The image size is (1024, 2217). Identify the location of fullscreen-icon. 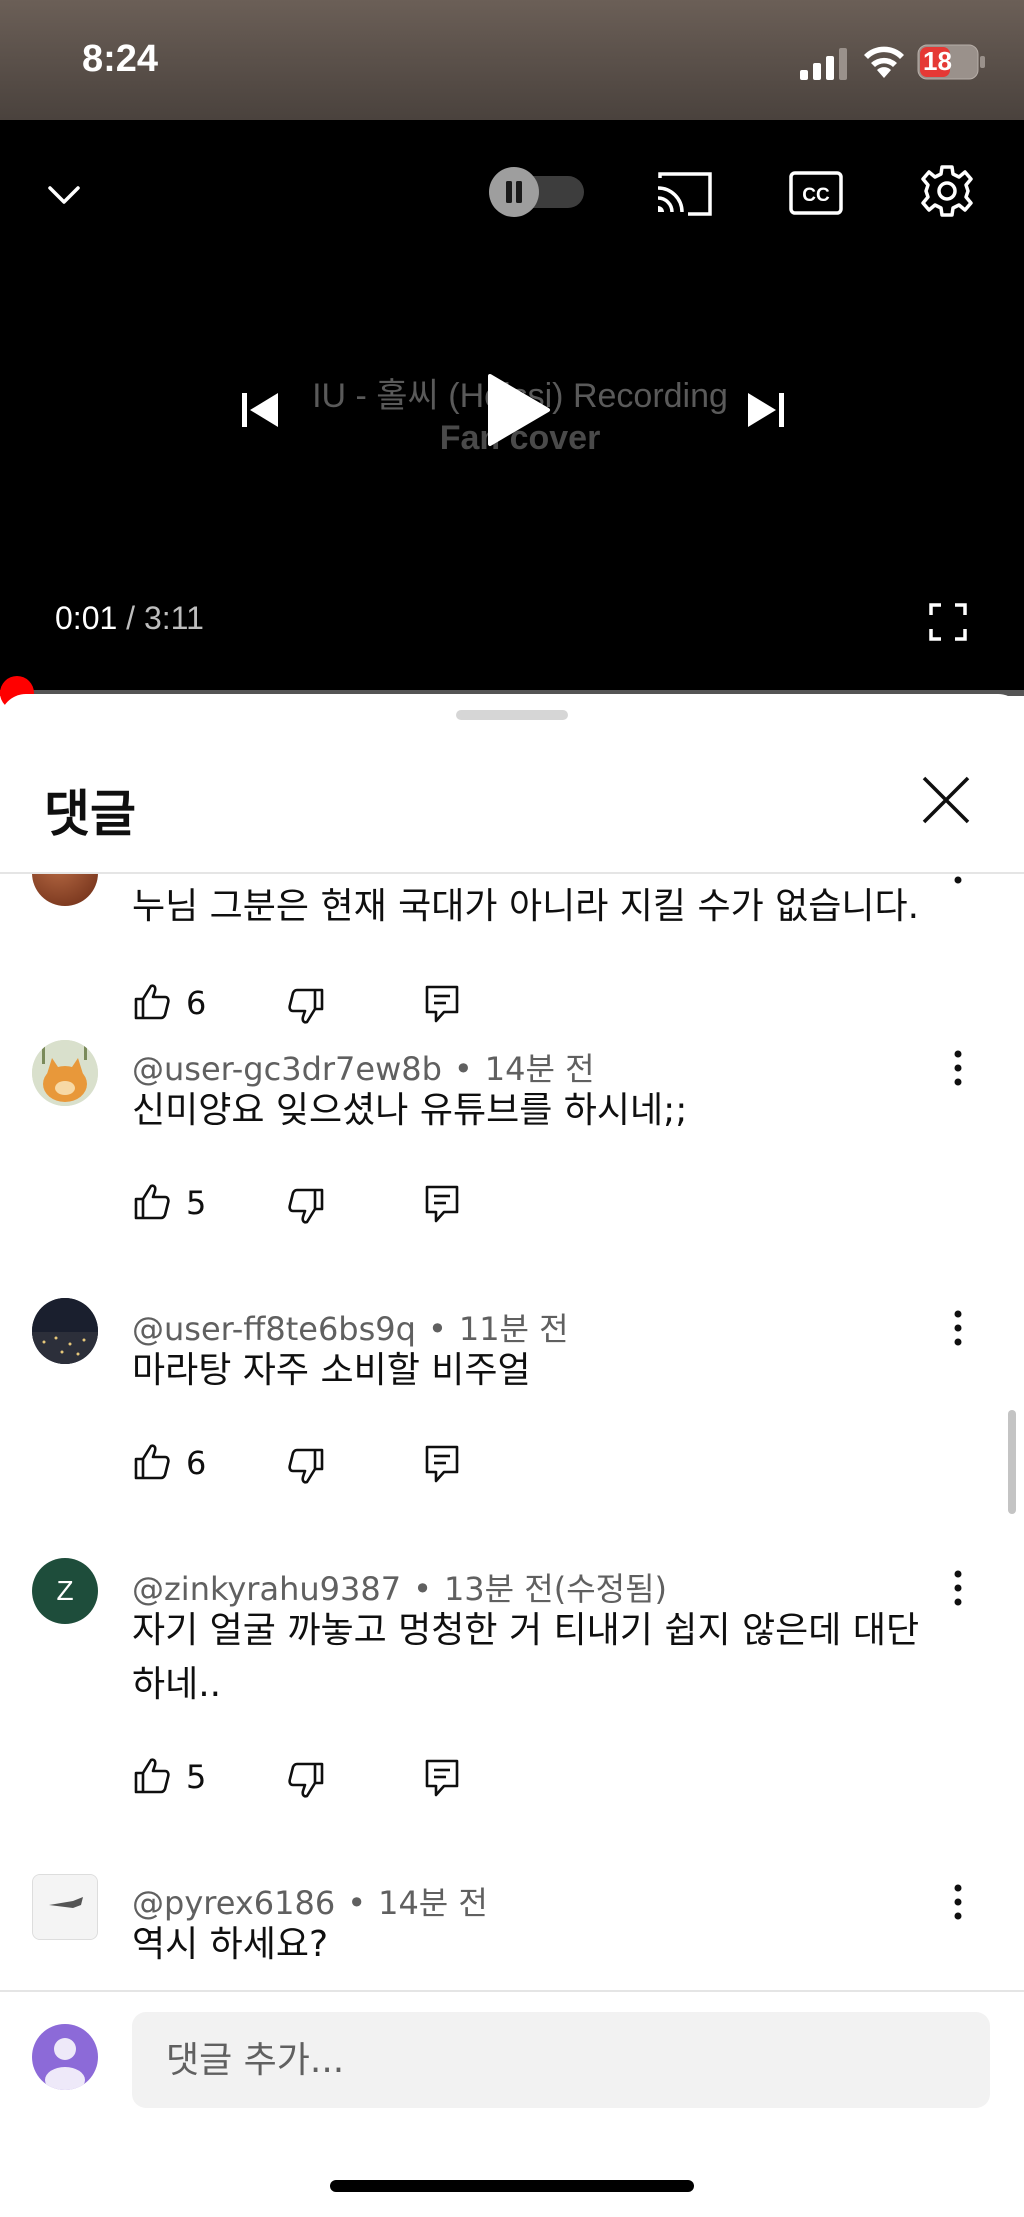
(948, 622).